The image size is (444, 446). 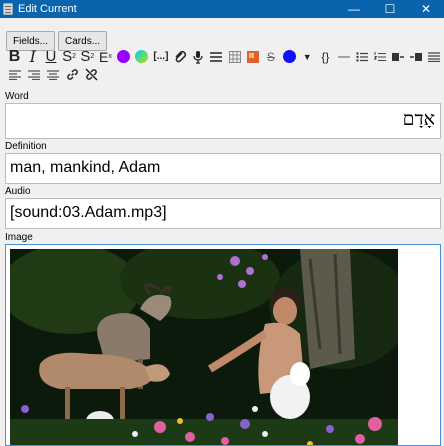 I want to click on window-controls: — ☐ ✕, so click(x=390, y=9).